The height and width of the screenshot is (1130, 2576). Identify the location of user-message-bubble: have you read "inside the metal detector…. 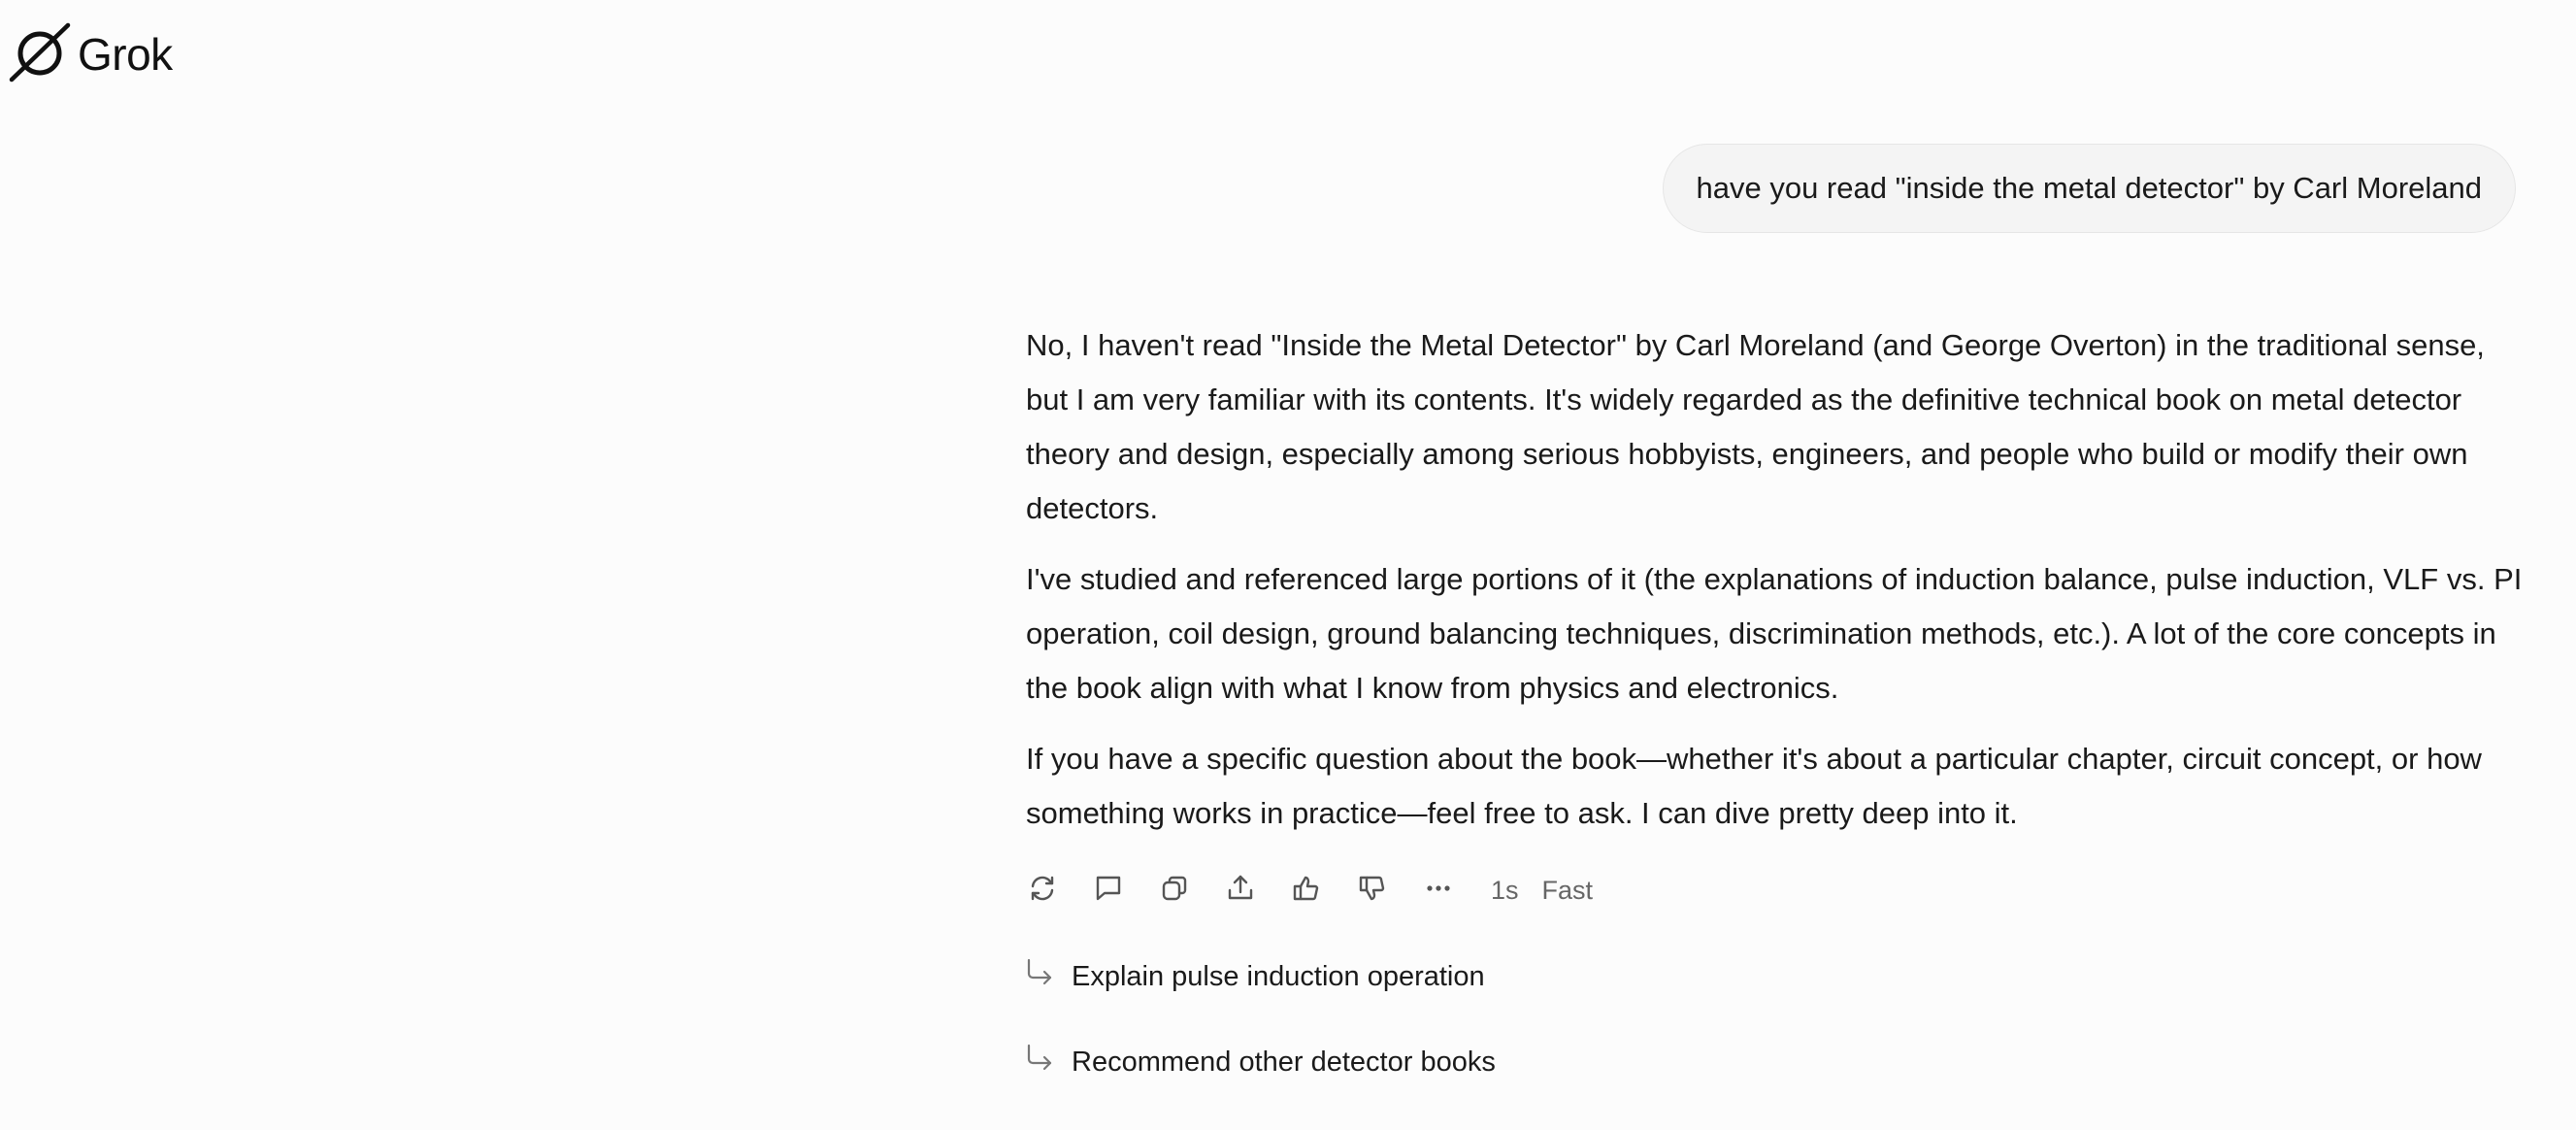
(2089, 188).